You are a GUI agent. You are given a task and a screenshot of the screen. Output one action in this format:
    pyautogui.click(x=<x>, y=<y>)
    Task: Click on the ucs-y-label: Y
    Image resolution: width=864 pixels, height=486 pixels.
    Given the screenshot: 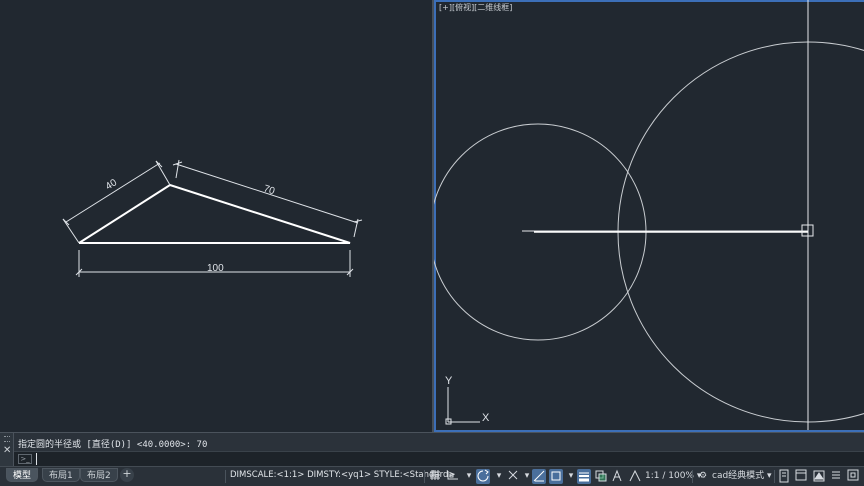 What is the action you would take?
    pyautogui.click(x=449, y=381)
    